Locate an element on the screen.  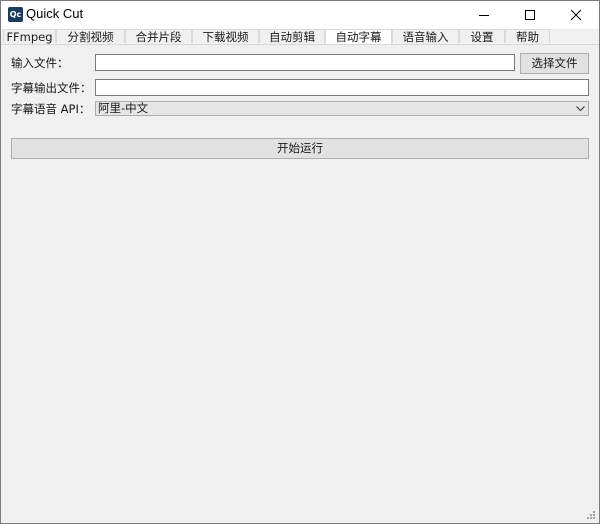
resize-grip-icon is located at coordinates (591, 515).